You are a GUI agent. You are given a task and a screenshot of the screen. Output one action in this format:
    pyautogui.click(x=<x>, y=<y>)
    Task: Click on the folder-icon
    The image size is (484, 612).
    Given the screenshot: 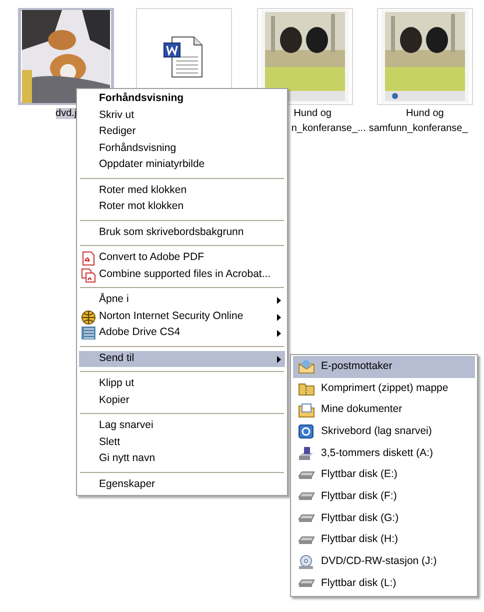 What is the action you would take?
    pyautogui.click(x=306, y=410)
    